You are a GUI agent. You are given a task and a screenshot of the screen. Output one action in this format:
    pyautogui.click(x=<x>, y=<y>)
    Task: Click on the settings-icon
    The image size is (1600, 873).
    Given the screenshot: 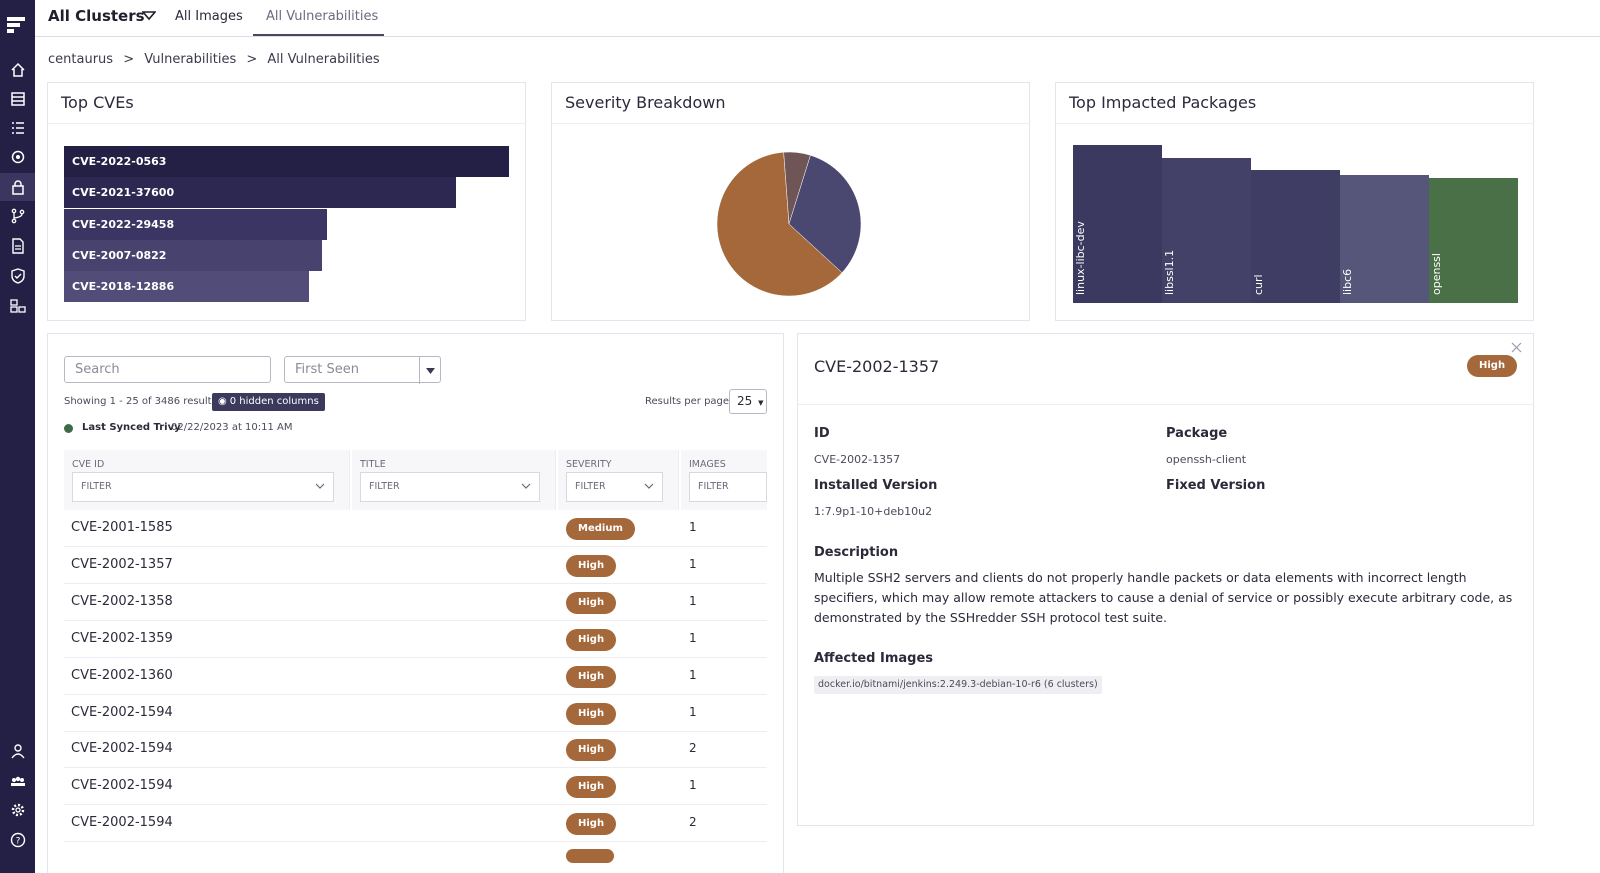 What is the action you would take?
    pyautogui.click(x=17, y=810)
    